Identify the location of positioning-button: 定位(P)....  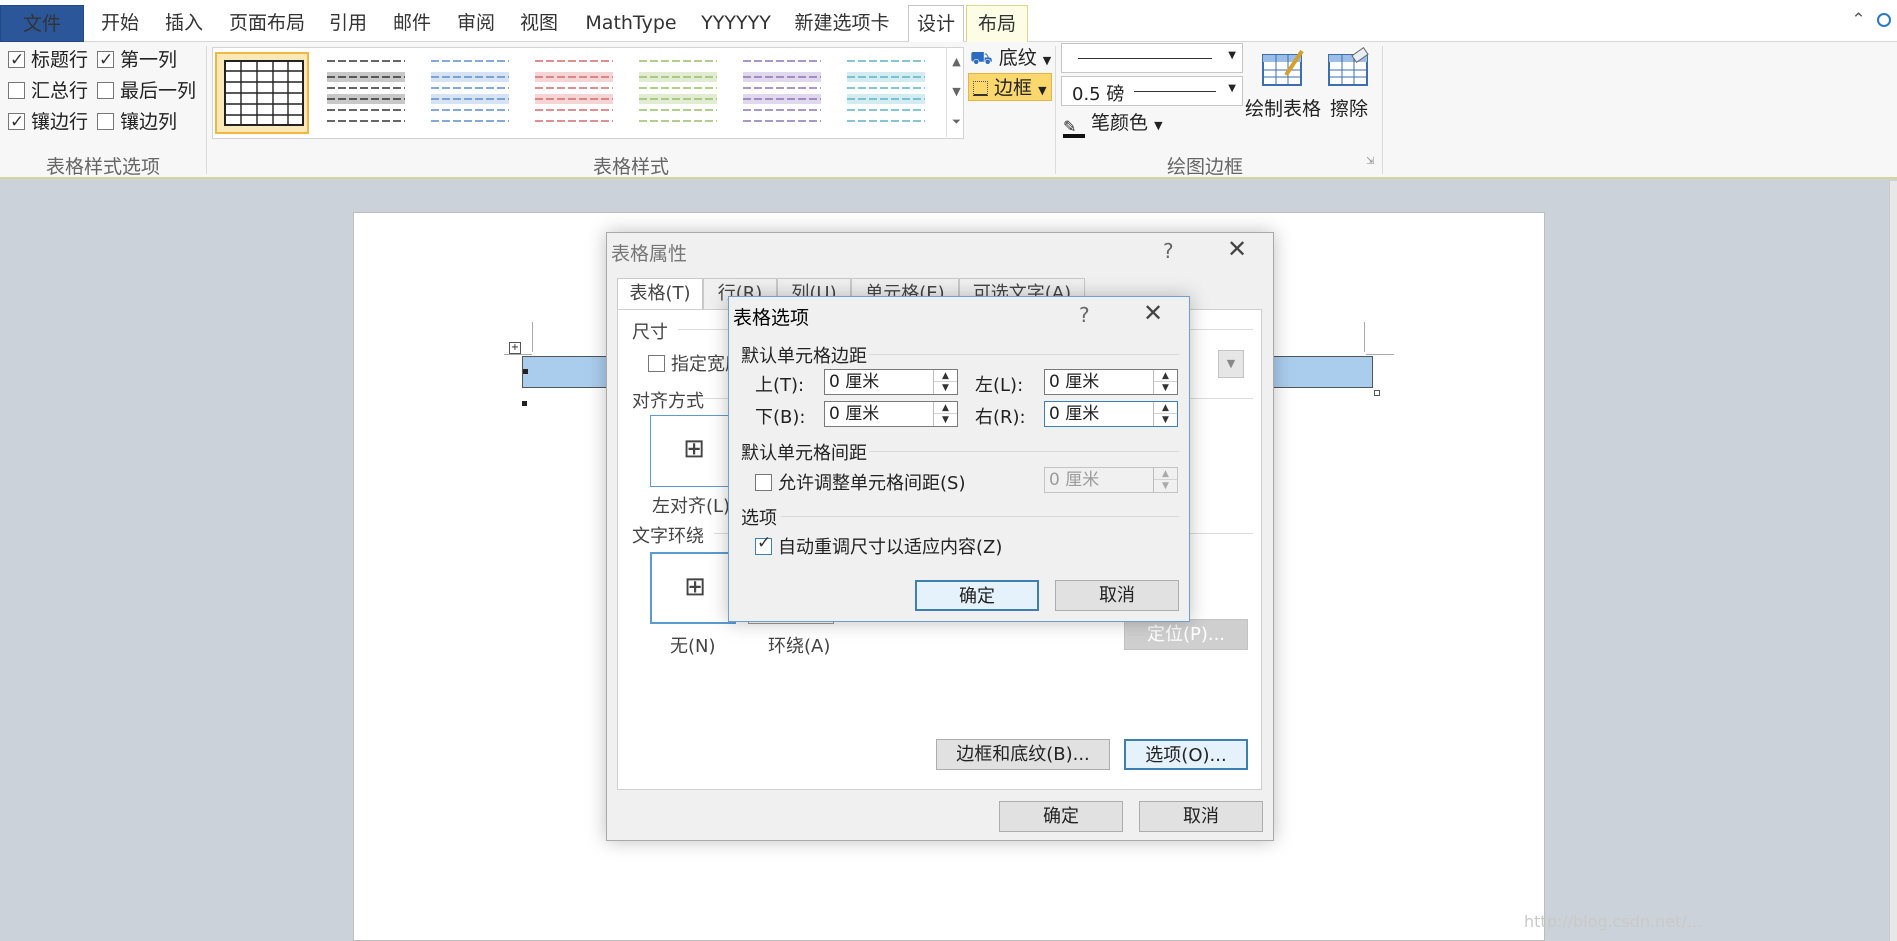
(1186, 634).